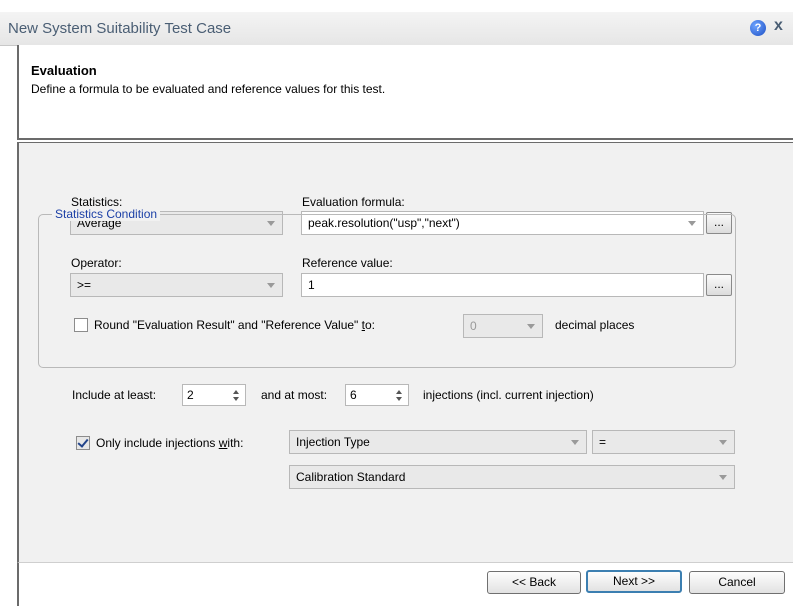 Image resolution: width=793 pixels, height=606 pixels. I want to click on include-at-least-label: Include at least:, so click(114, 395).